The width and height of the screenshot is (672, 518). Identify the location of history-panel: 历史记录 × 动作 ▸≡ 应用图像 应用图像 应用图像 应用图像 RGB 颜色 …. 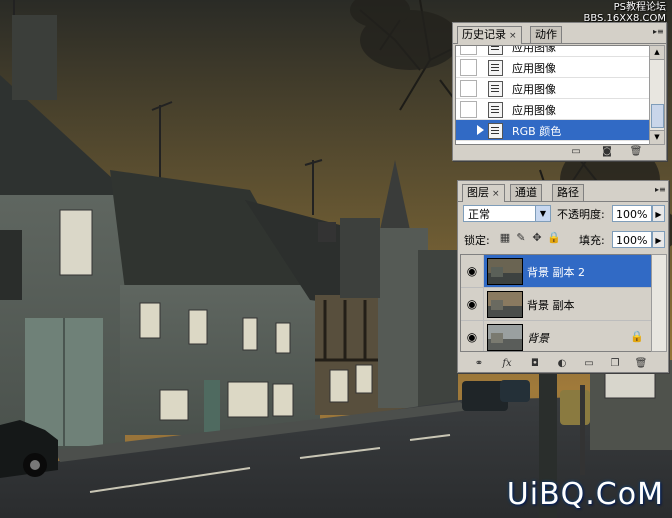
(559, 91).